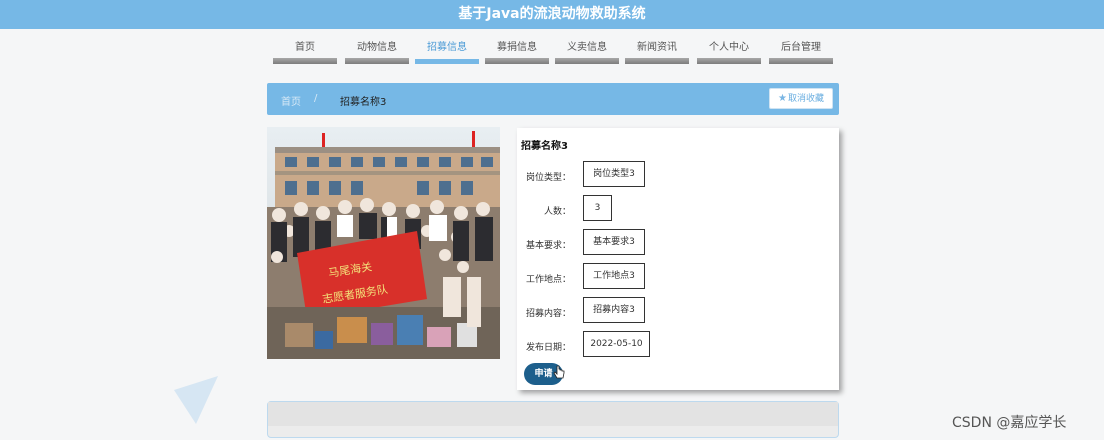 Image resolution: width=1104 pixels, height=440 pixels. What do you see at coordinates (657, 47) in the screenshot?
I see `nav-item-label: 新闻资讯` at bounding box center [657, 47].